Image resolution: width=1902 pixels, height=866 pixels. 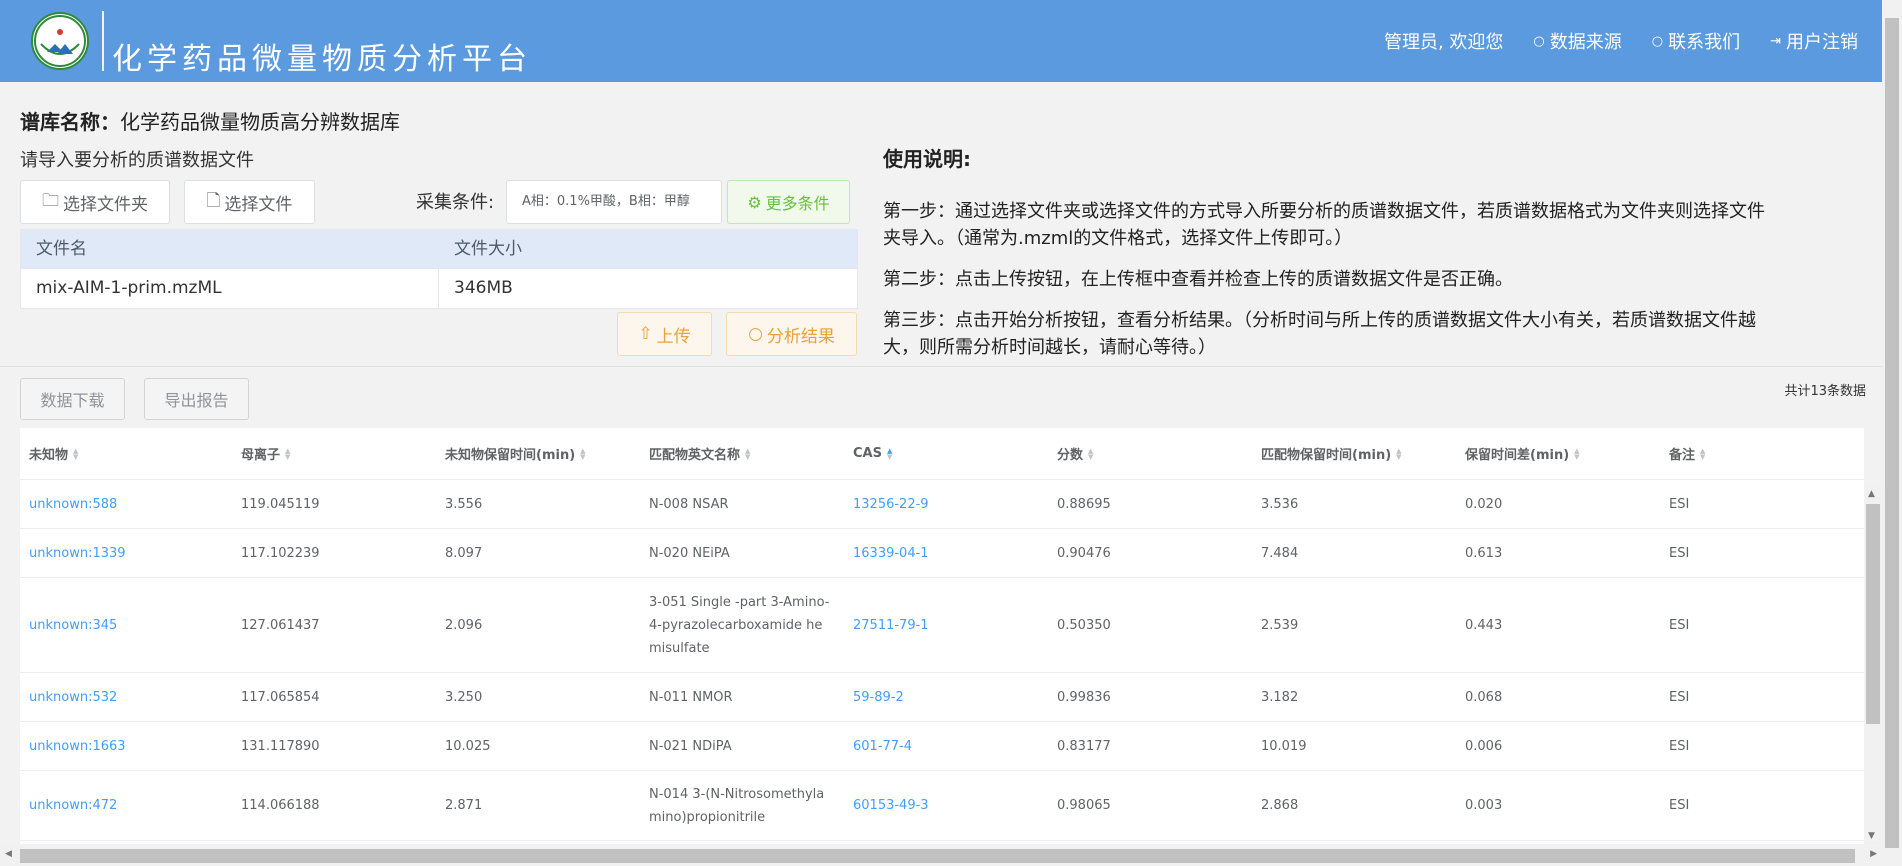 What do you see at coordinates (691, 697) in the screenshot?
I see `match-name-cell: N-011 NMOR` at bounding box center [691, 697].